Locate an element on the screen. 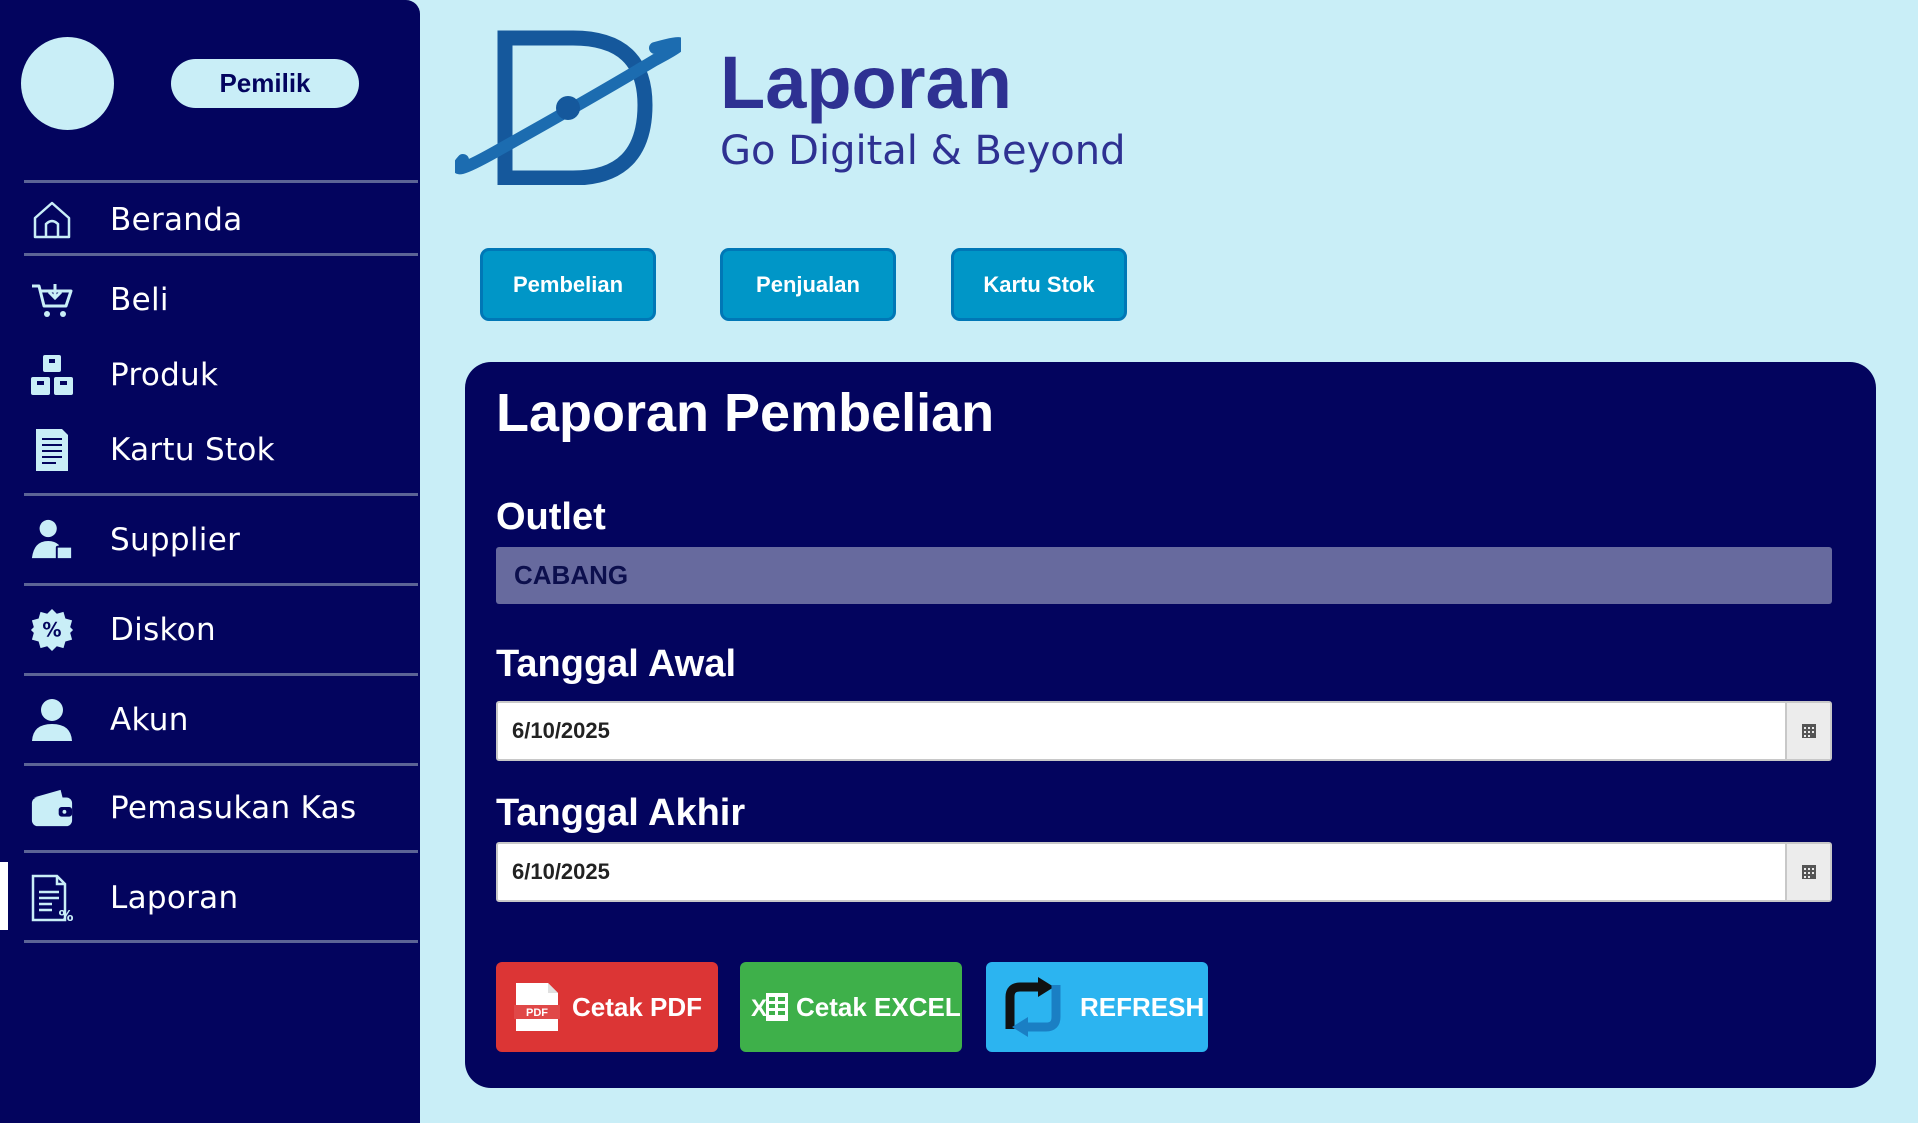 The image size is (1918, 1123). refresh-label: REFRESH is located at coordinates (1142, 1006).